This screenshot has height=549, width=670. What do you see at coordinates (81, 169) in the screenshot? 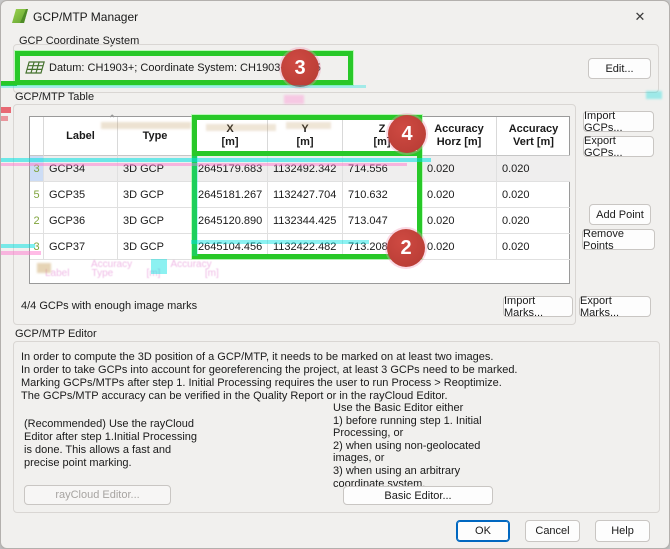
I see `table-cell-label: GCP34` at bounding box center [81, 169].